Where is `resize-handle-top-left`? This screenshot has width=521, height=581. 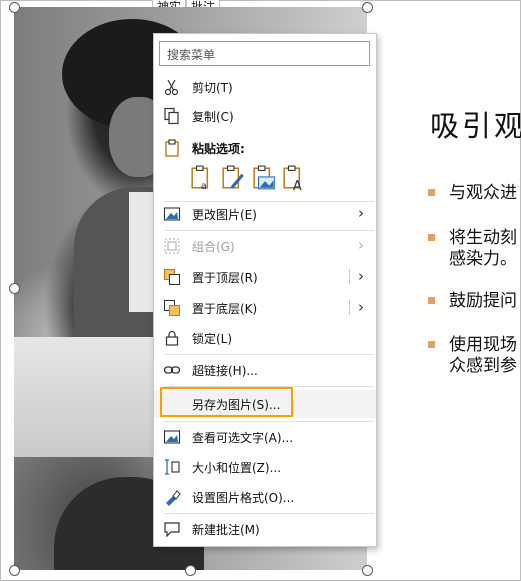 resize-handle-top-left is located at coordinates (14, 7).